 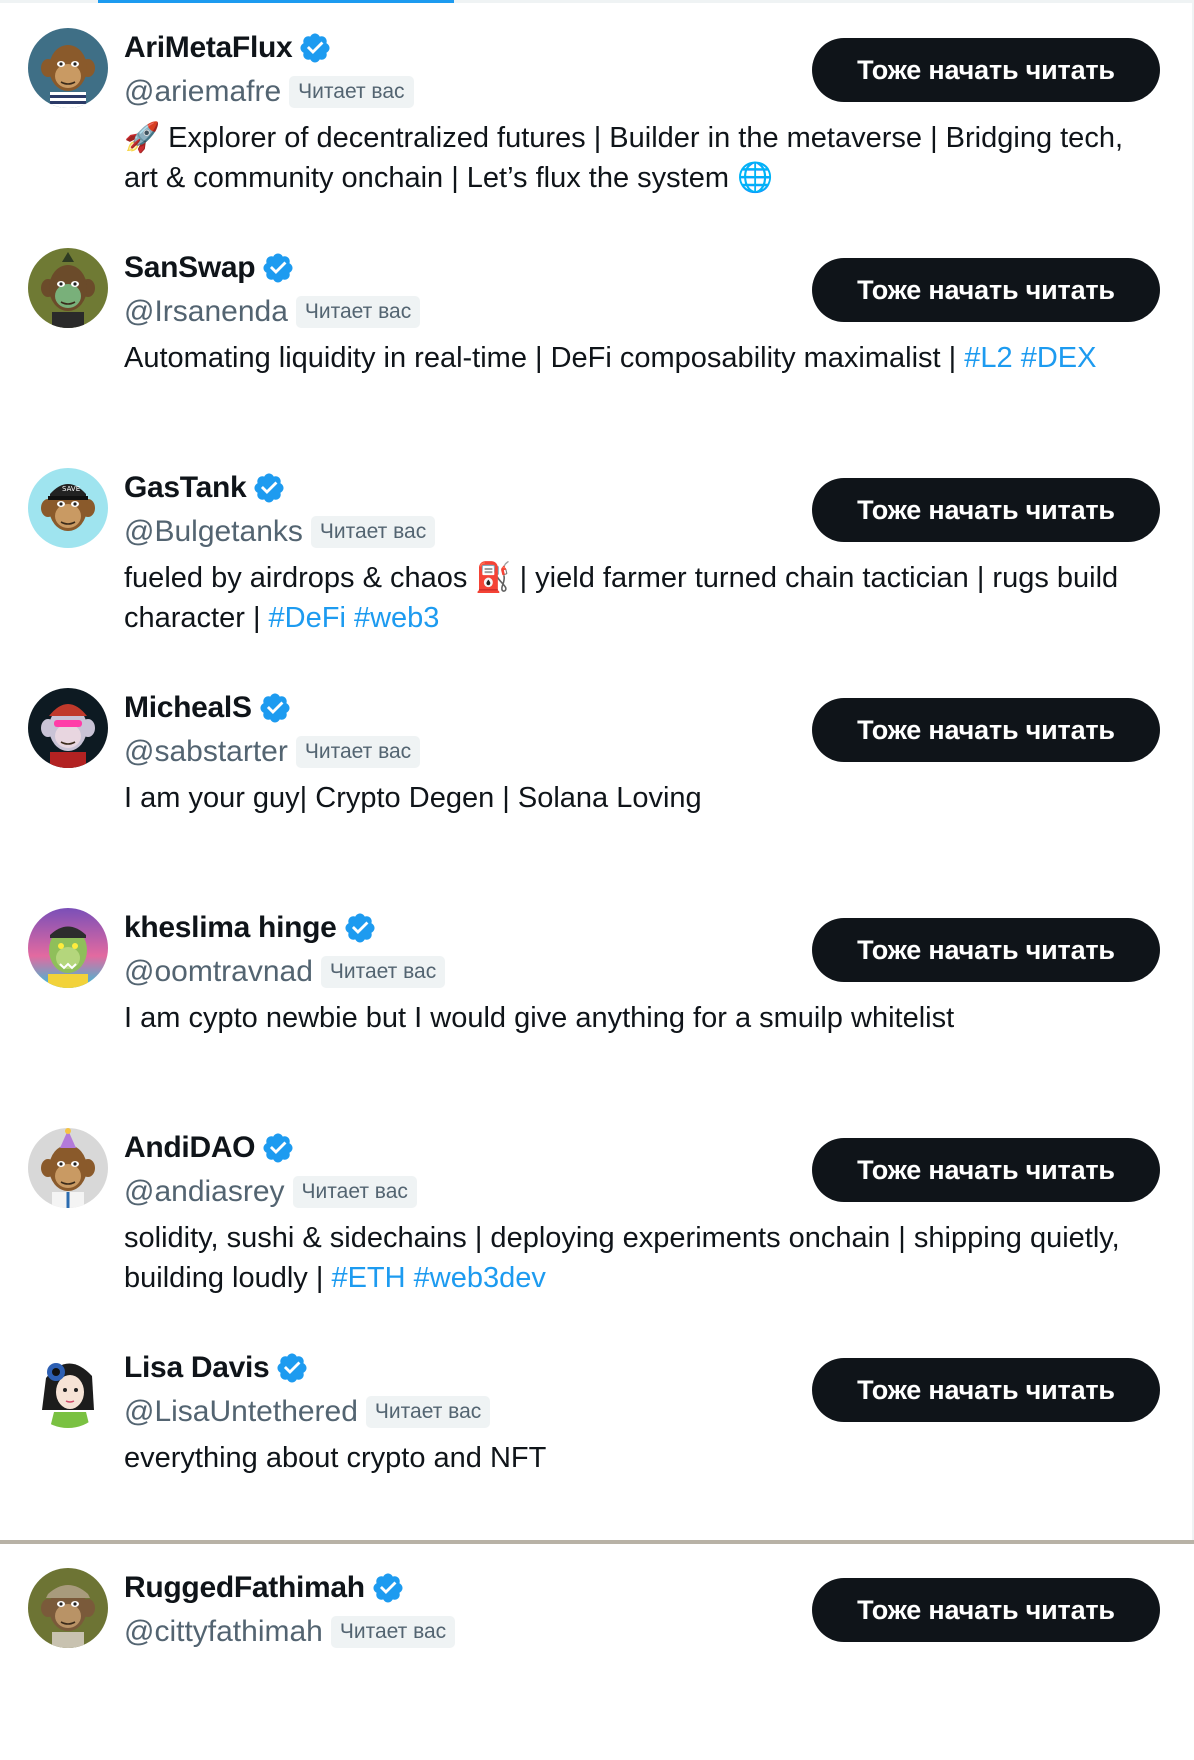 What do you see at coordinates (202, 92) in the screenshot?
I see `user-handle: @ariemafre` at bounding box center [202, 92].